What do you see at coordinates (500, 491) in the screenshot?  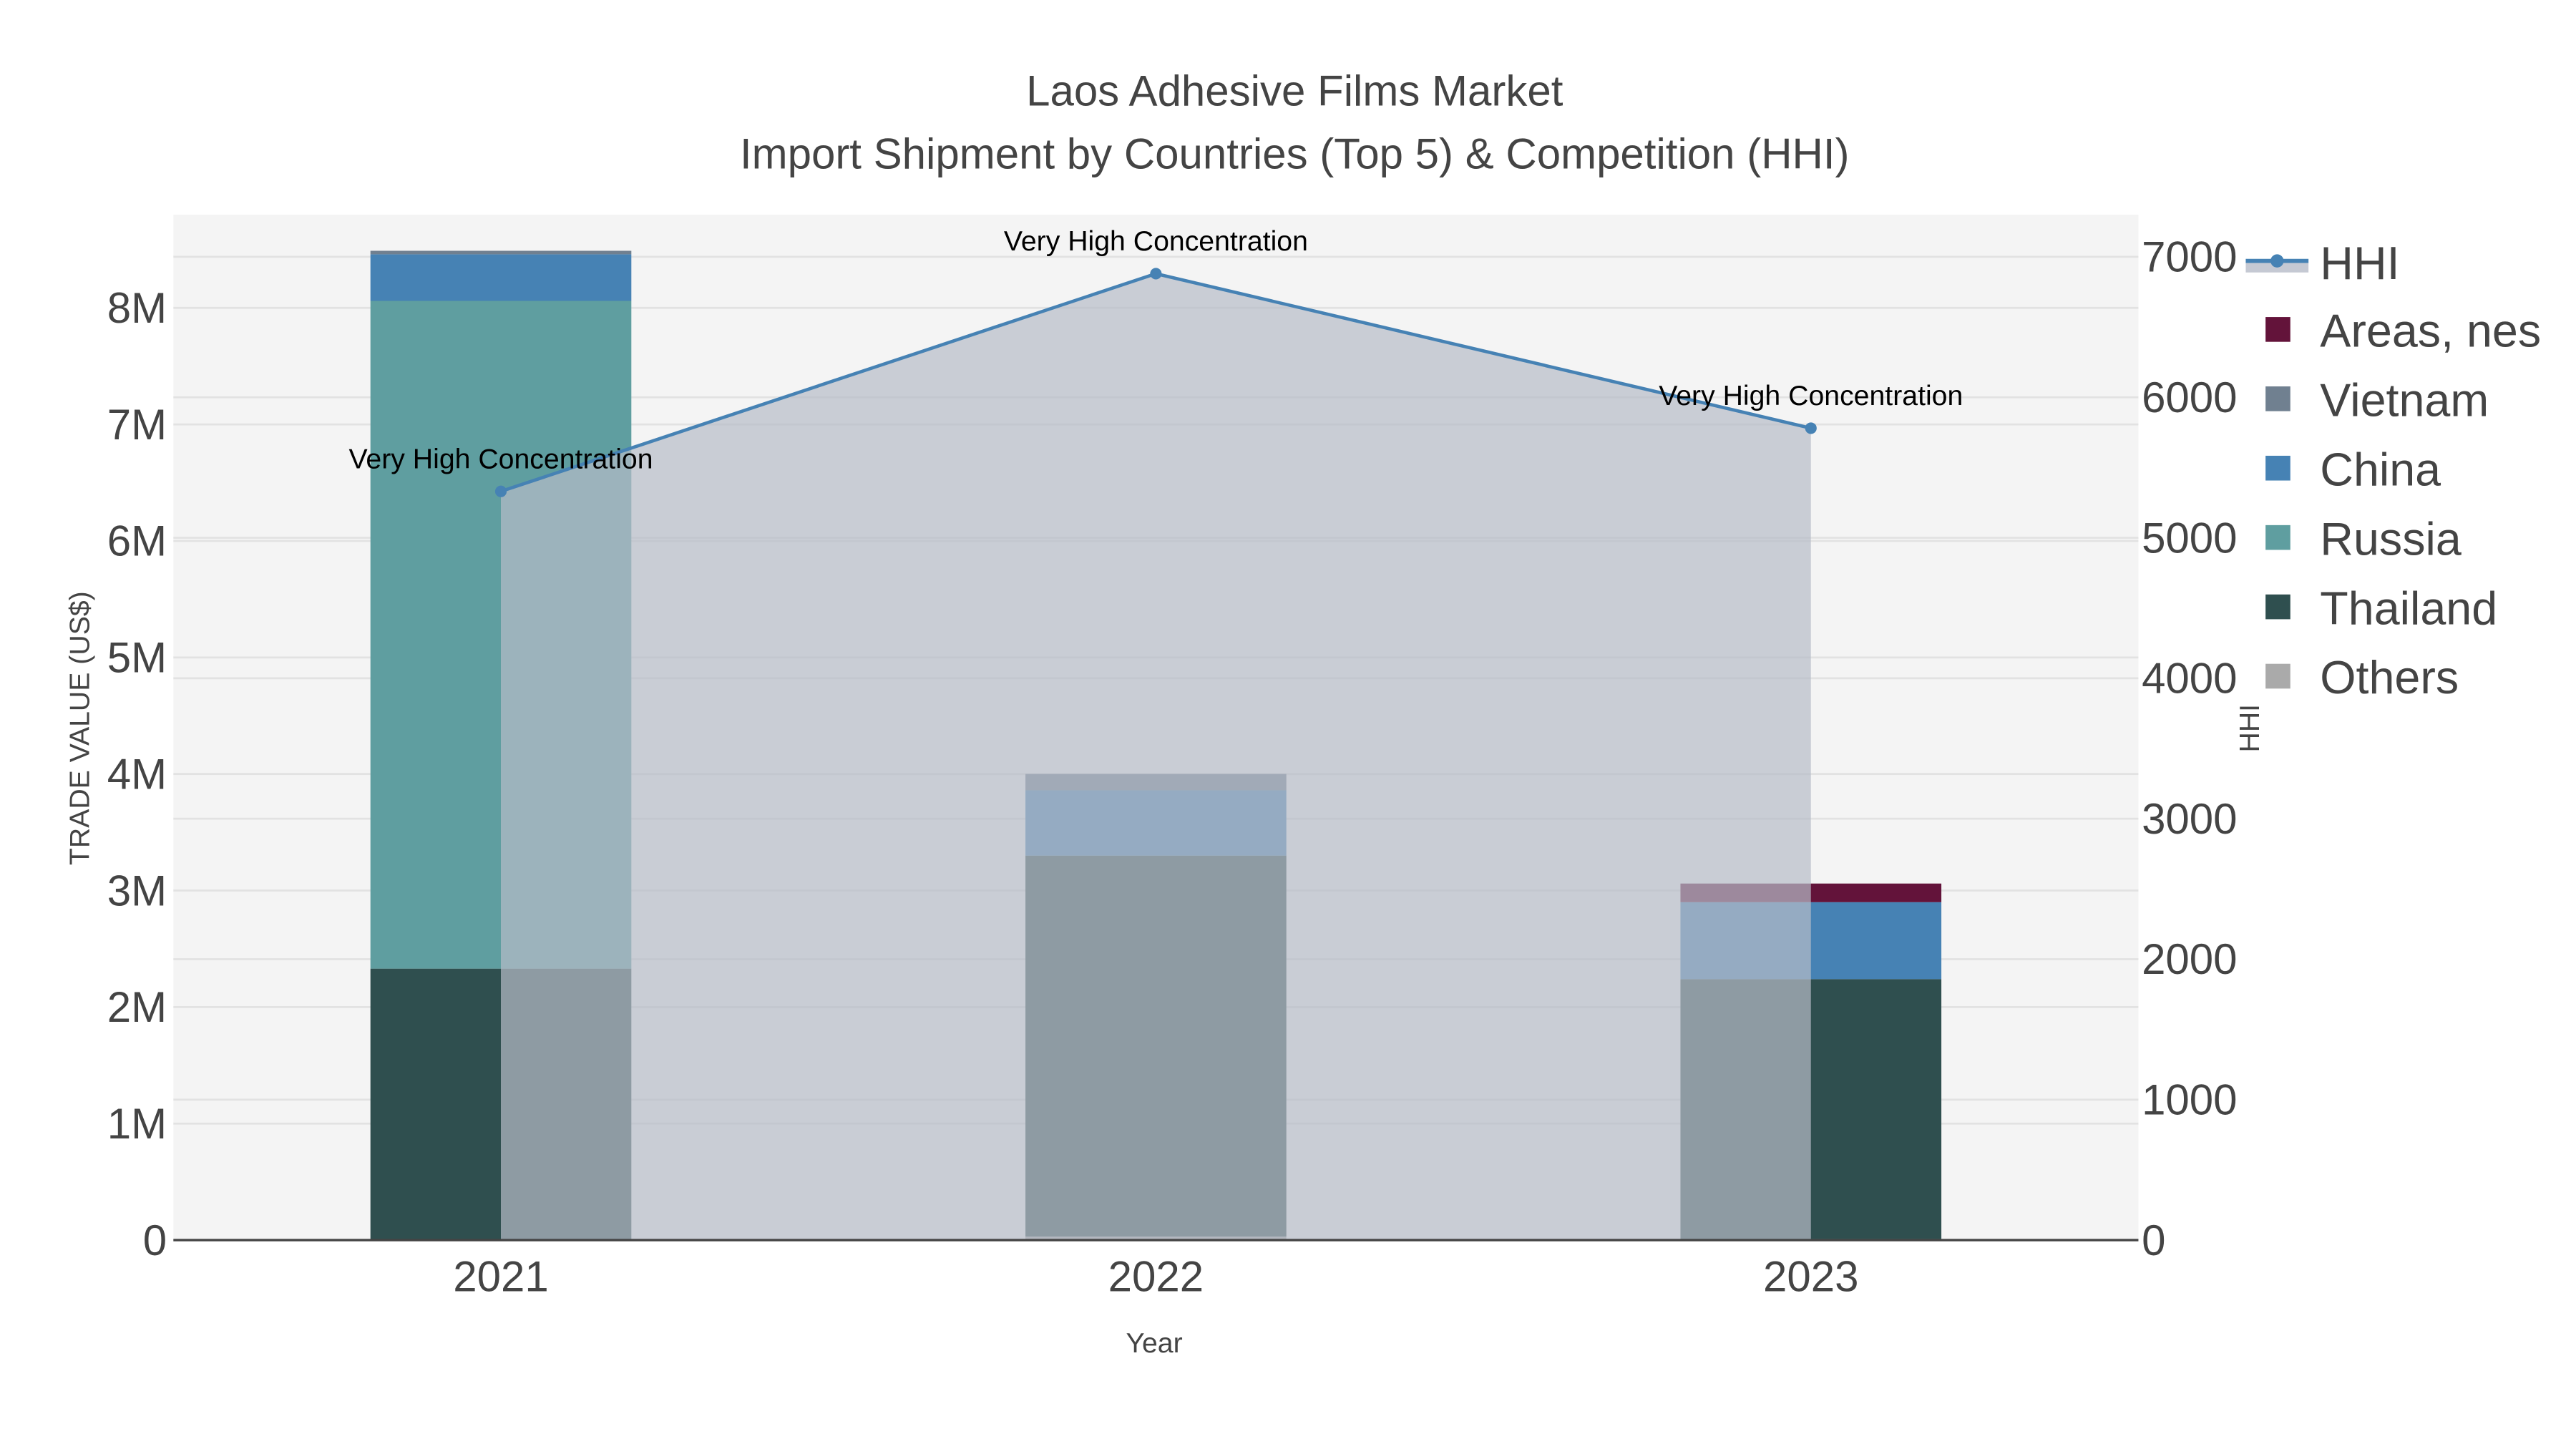 I see `hhi-point-2021` at bounding box center [500, 491].